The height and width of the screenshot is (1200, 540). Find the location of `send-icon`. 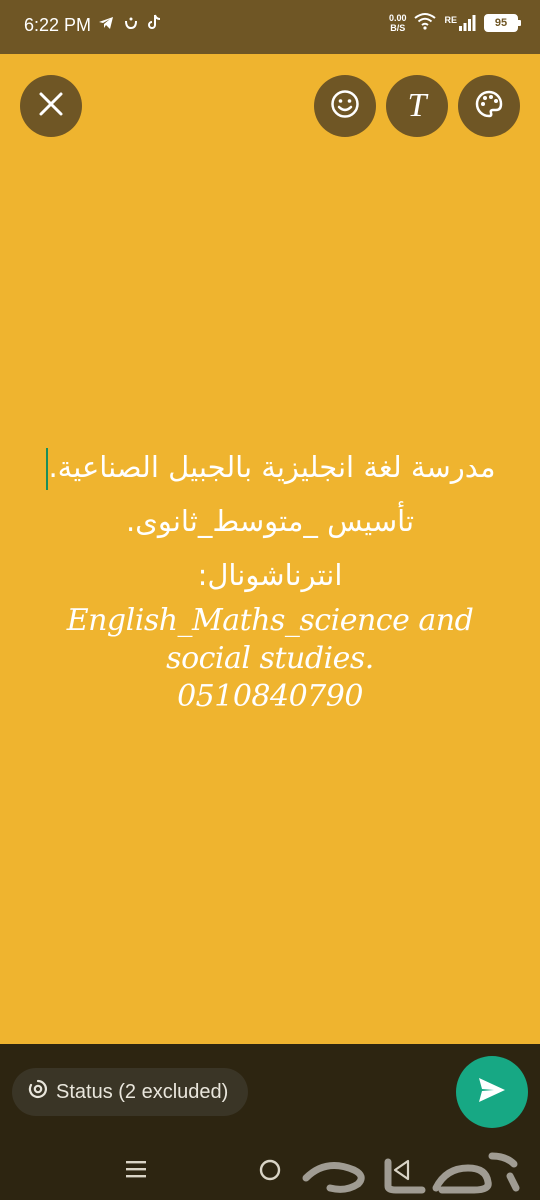

send-icon is located at coordinates (492, 1092).